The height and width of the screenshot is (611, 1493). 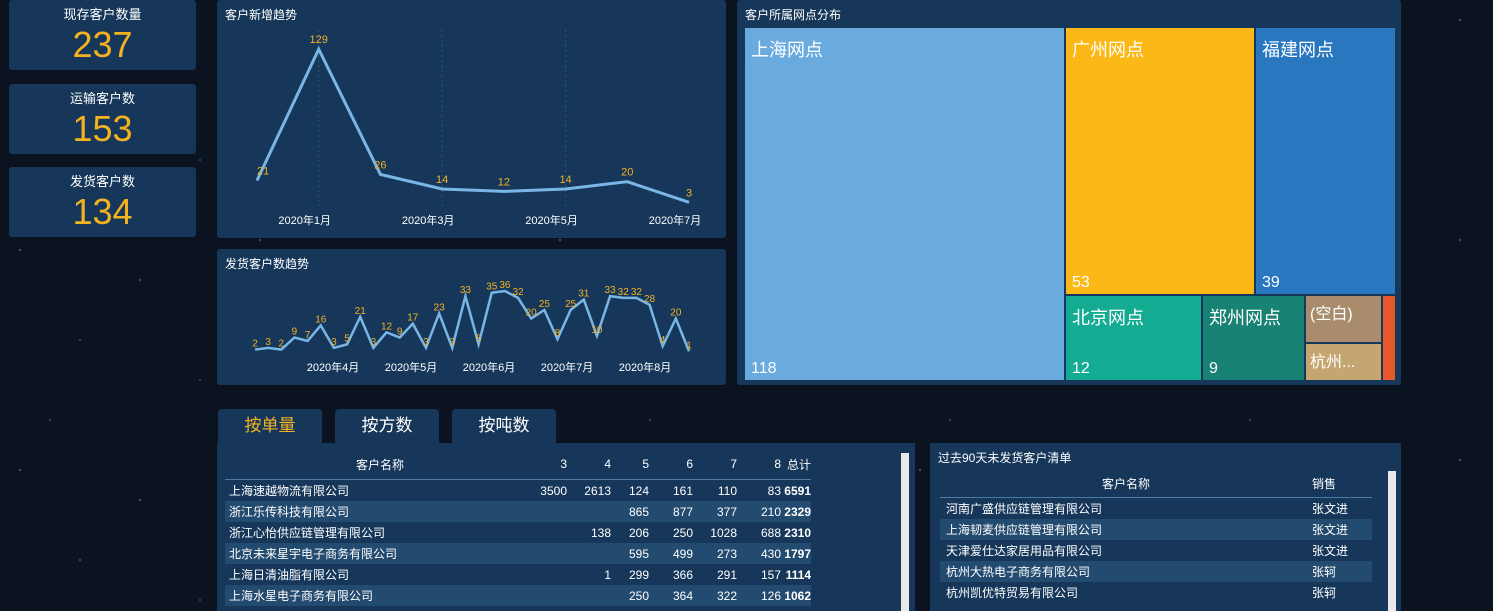 What do you see at coordinates (584, 294) in the screenshot?
I see `data-label: 31` at bounding box center [584, 294].